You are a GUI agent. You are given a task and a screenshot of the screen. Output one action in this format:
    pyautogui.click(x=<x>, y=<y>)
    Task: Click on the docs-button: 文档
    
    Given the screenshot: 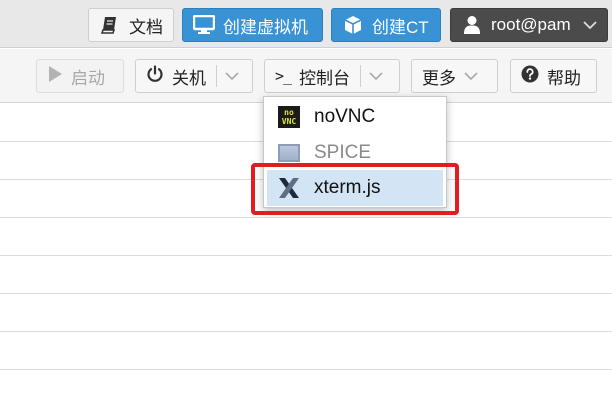 What is the action you would take?
    pyautogui.click(x=131, y=25)
    